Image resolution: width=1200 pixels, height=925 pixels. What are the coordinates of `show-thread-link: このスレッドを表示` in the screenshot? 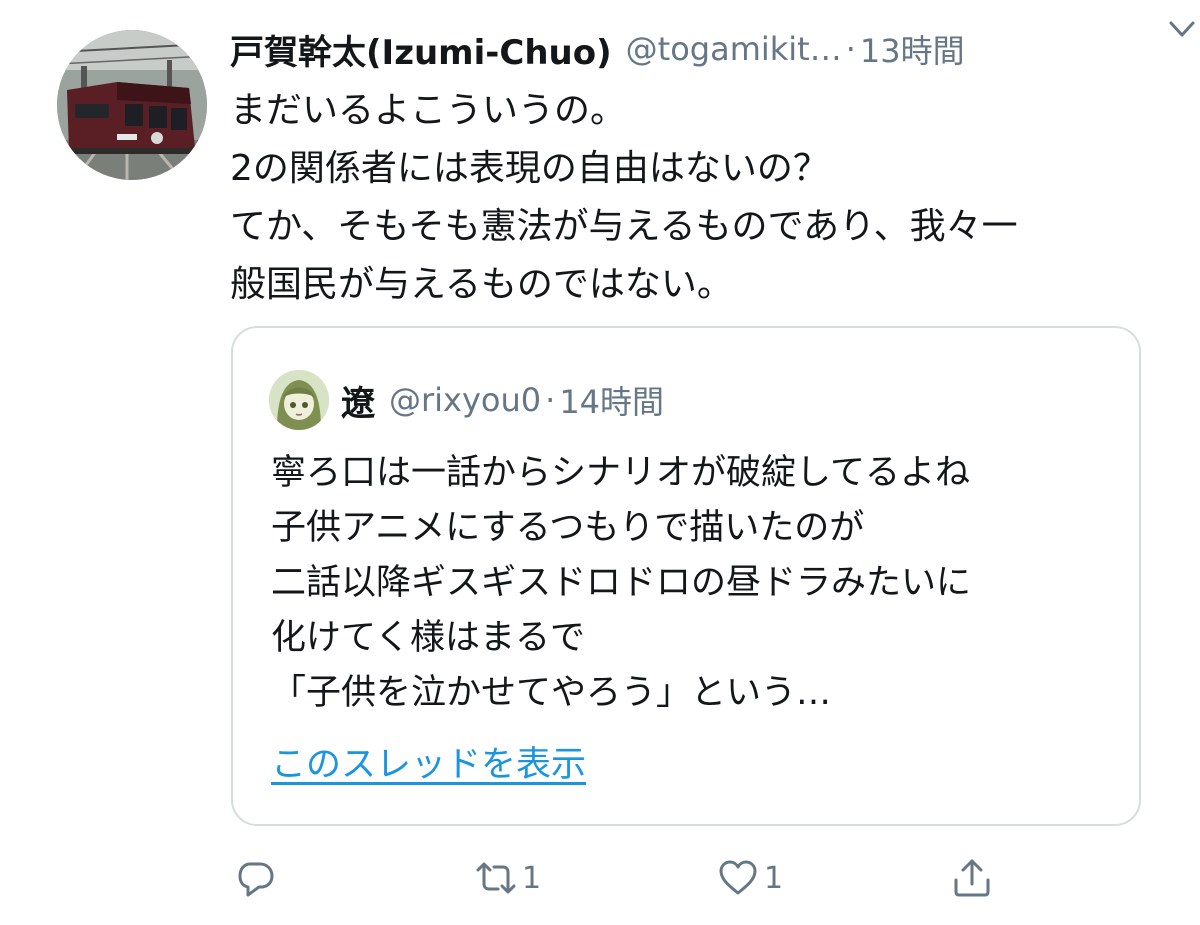 It's located at (428, 765).